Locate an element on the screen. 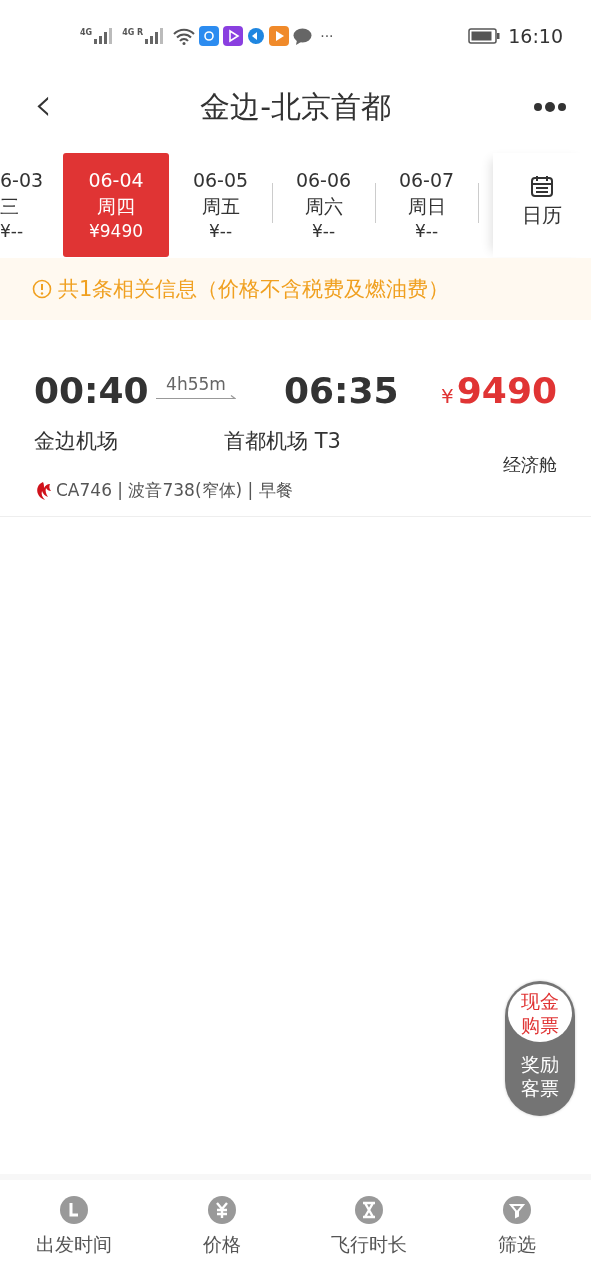 The height and width of the screenshot is (1280, 591). flight-info: CA746 | 波音738(窄体) | 早餐 is located at coordinates (174, 490).